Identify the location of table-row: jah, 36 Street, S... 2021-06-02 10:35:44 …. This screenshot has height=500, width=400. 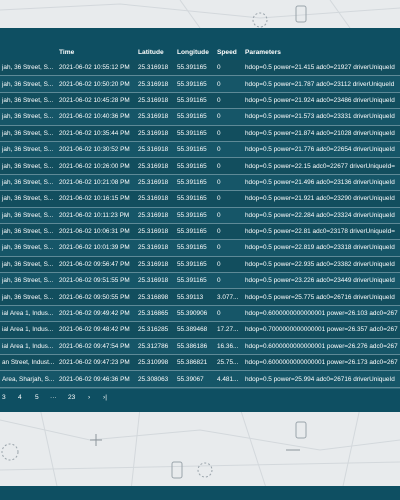
(200, 133).